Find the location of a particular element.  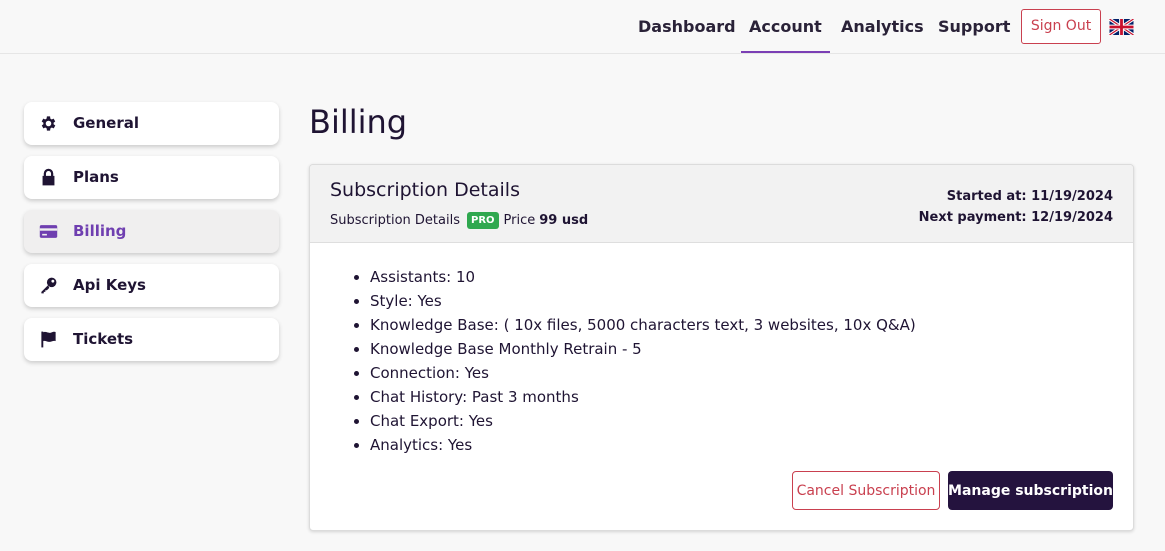

subscription-summary: Subscription Details PRO Price 99 usd is located at coordinates (459, 220).